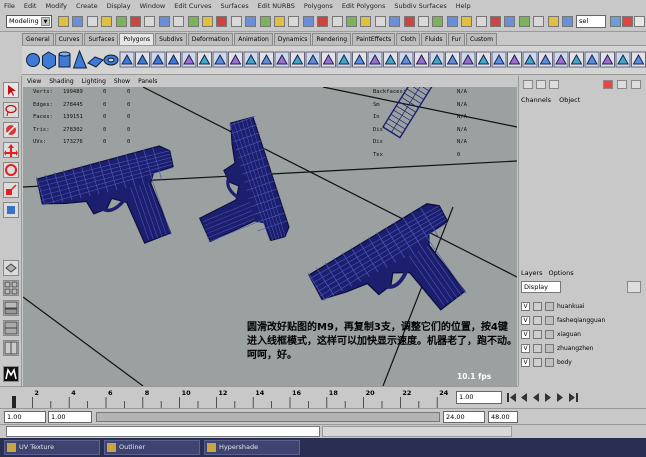 The height and width of the screenshot is (457, 646). Describe the element at coordinates (514, 59) in the screenshot. I see `poly-uv-cyl-icon` at that location.